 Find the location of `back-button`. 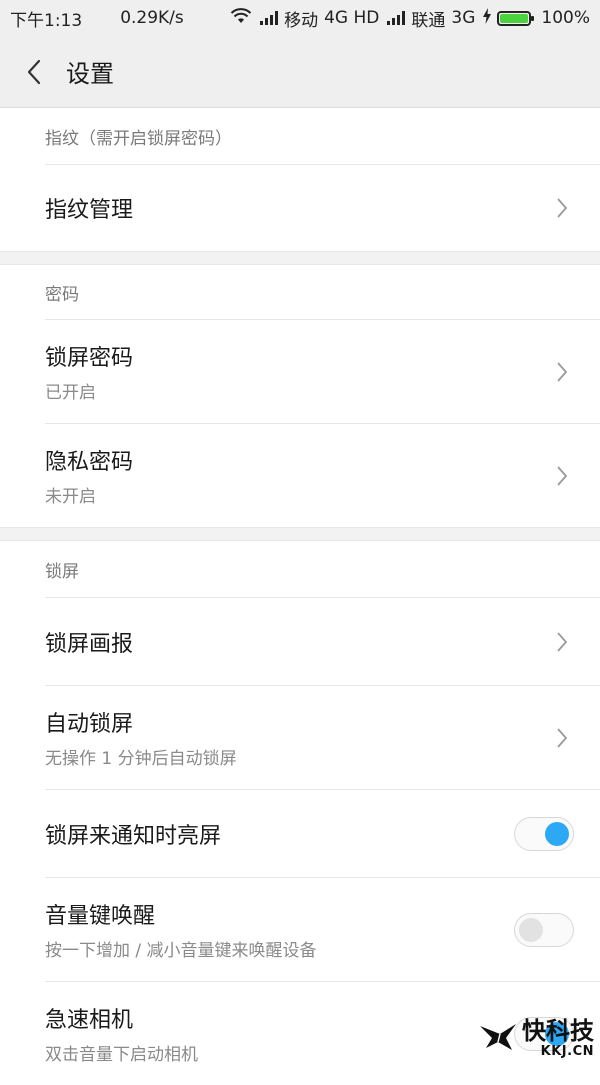

back-button is located at coordinates (34, 72).